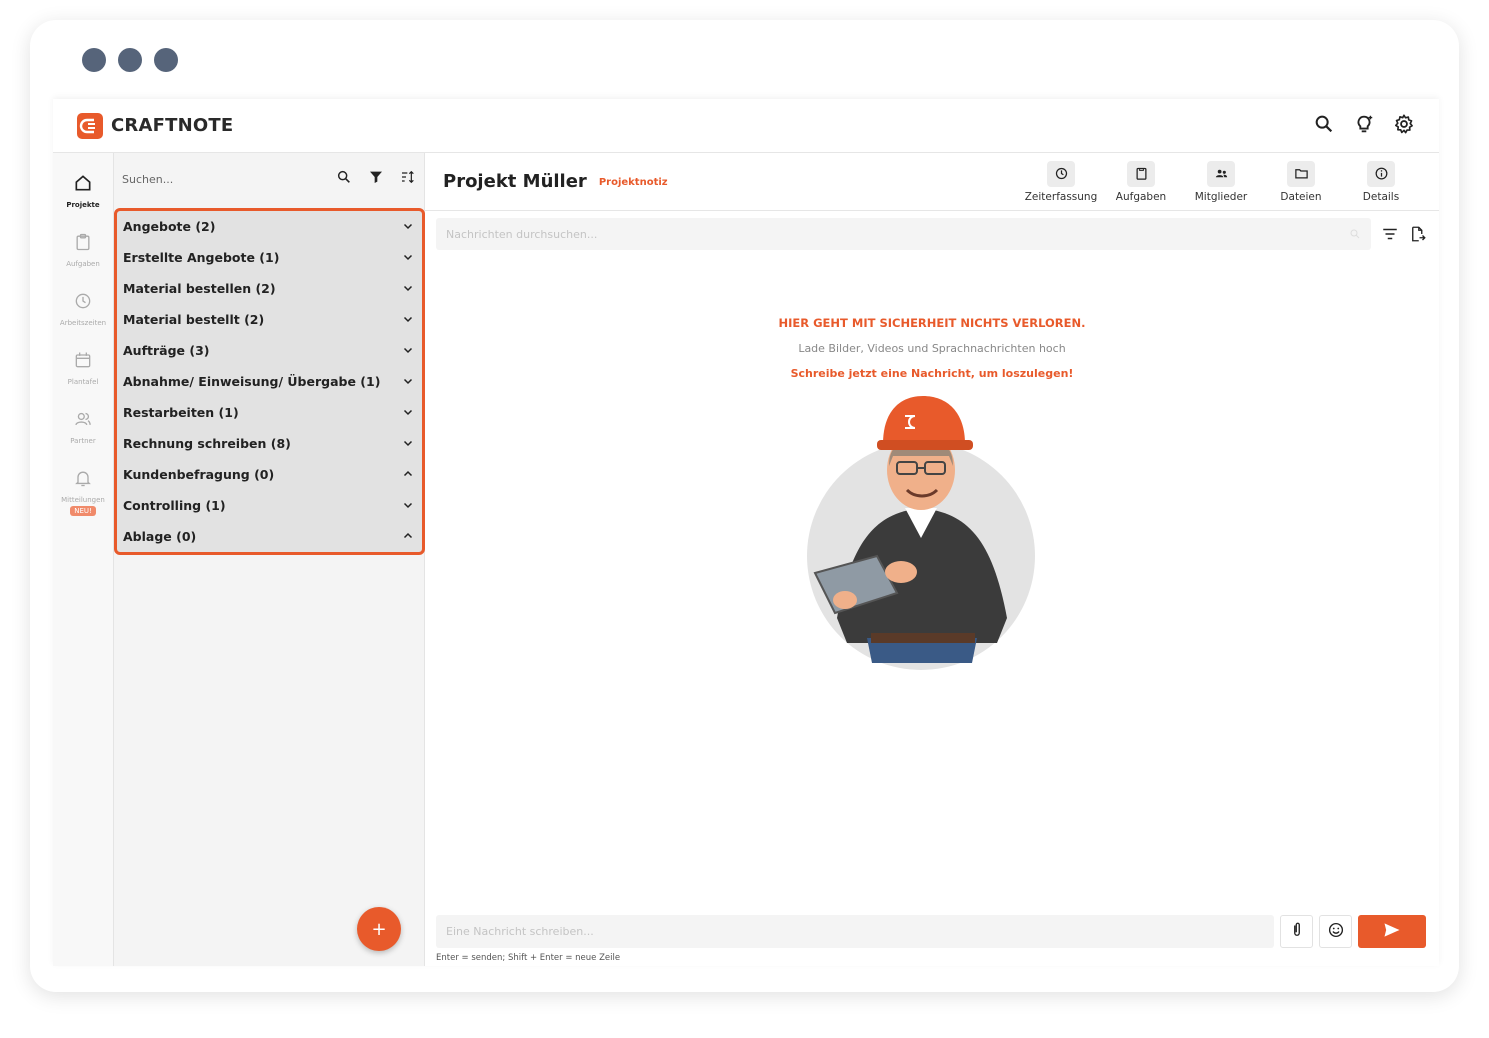 Image resolution: width=1489 pixels, height=1038 pixels. I want to click on project-title: Projekt Müller, so click(515, 181).